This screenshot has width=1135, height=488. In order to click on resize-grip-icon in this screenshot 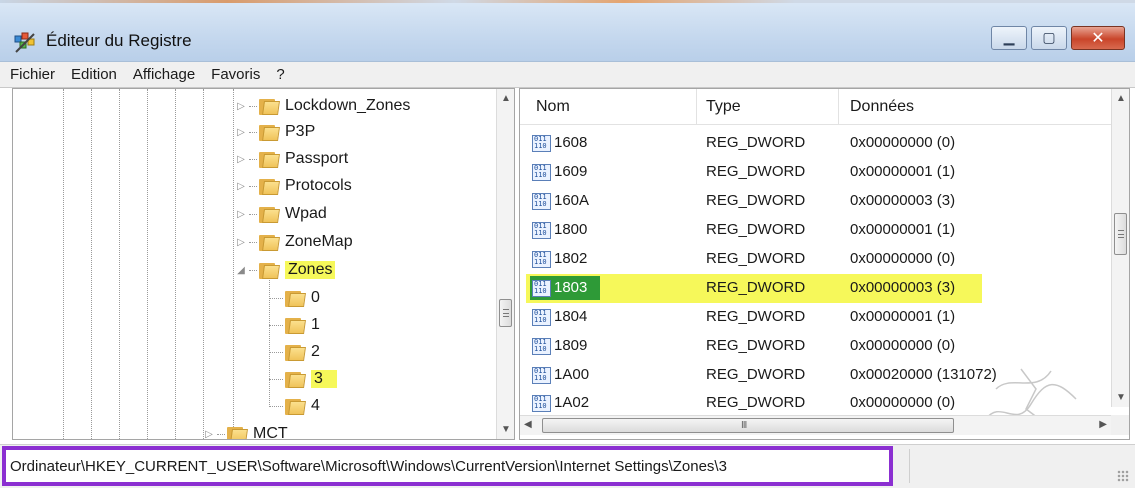, I will do `click(1123, 476)`.